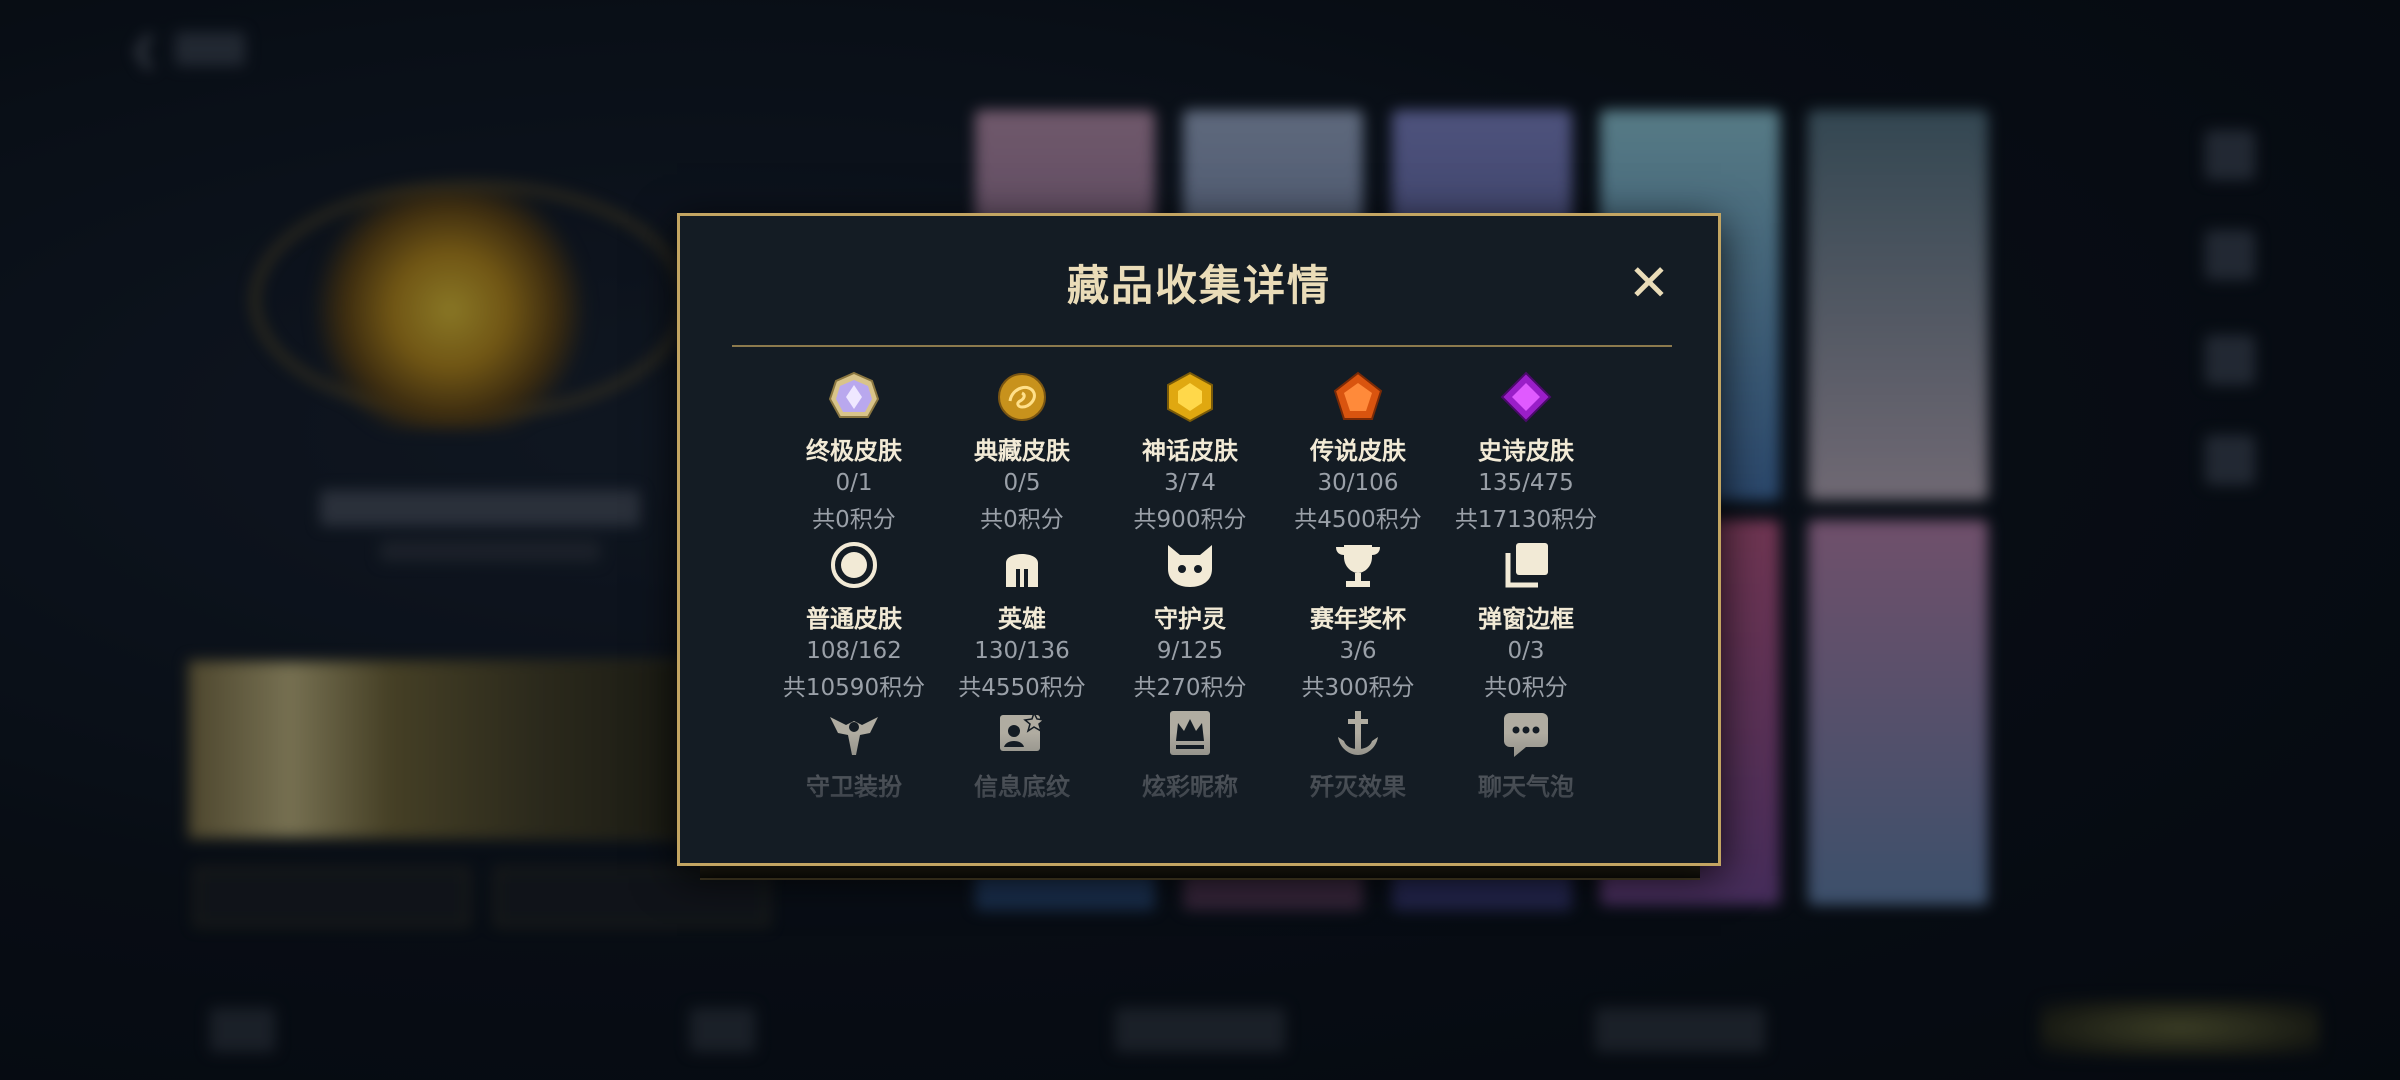 The width and height of the screenshot is (2400, 1080). I want to click on gold-gem-icon, so click(1190, 397).